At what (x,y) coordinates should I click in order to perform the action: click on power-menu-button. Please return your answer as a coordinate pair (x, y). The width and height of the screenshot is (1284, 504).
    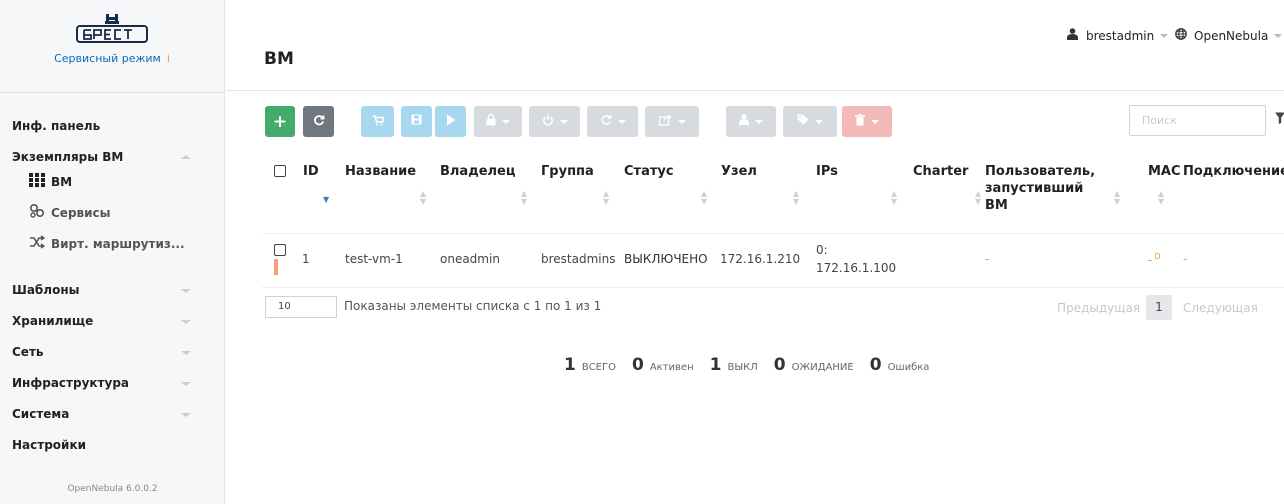
    Looking at the image, I should click on (554, 121).